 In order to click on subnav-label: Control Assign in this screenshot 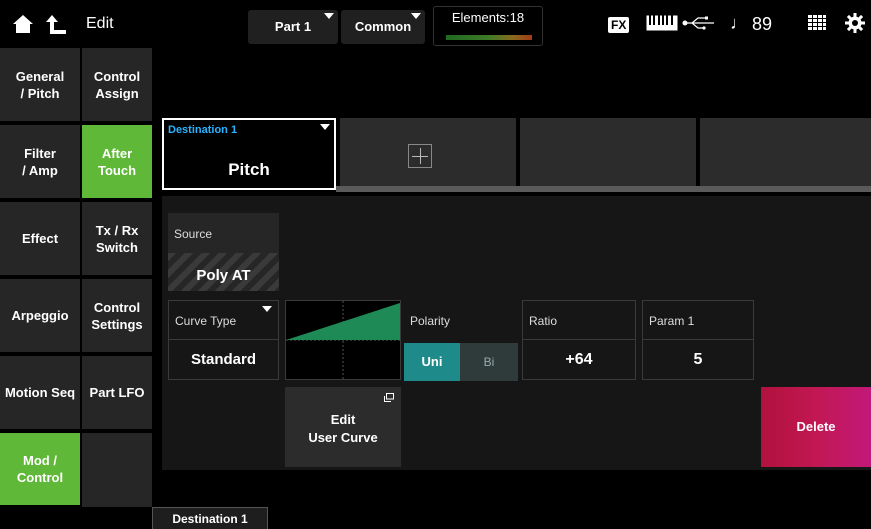, I will do `click(117, 84)`.